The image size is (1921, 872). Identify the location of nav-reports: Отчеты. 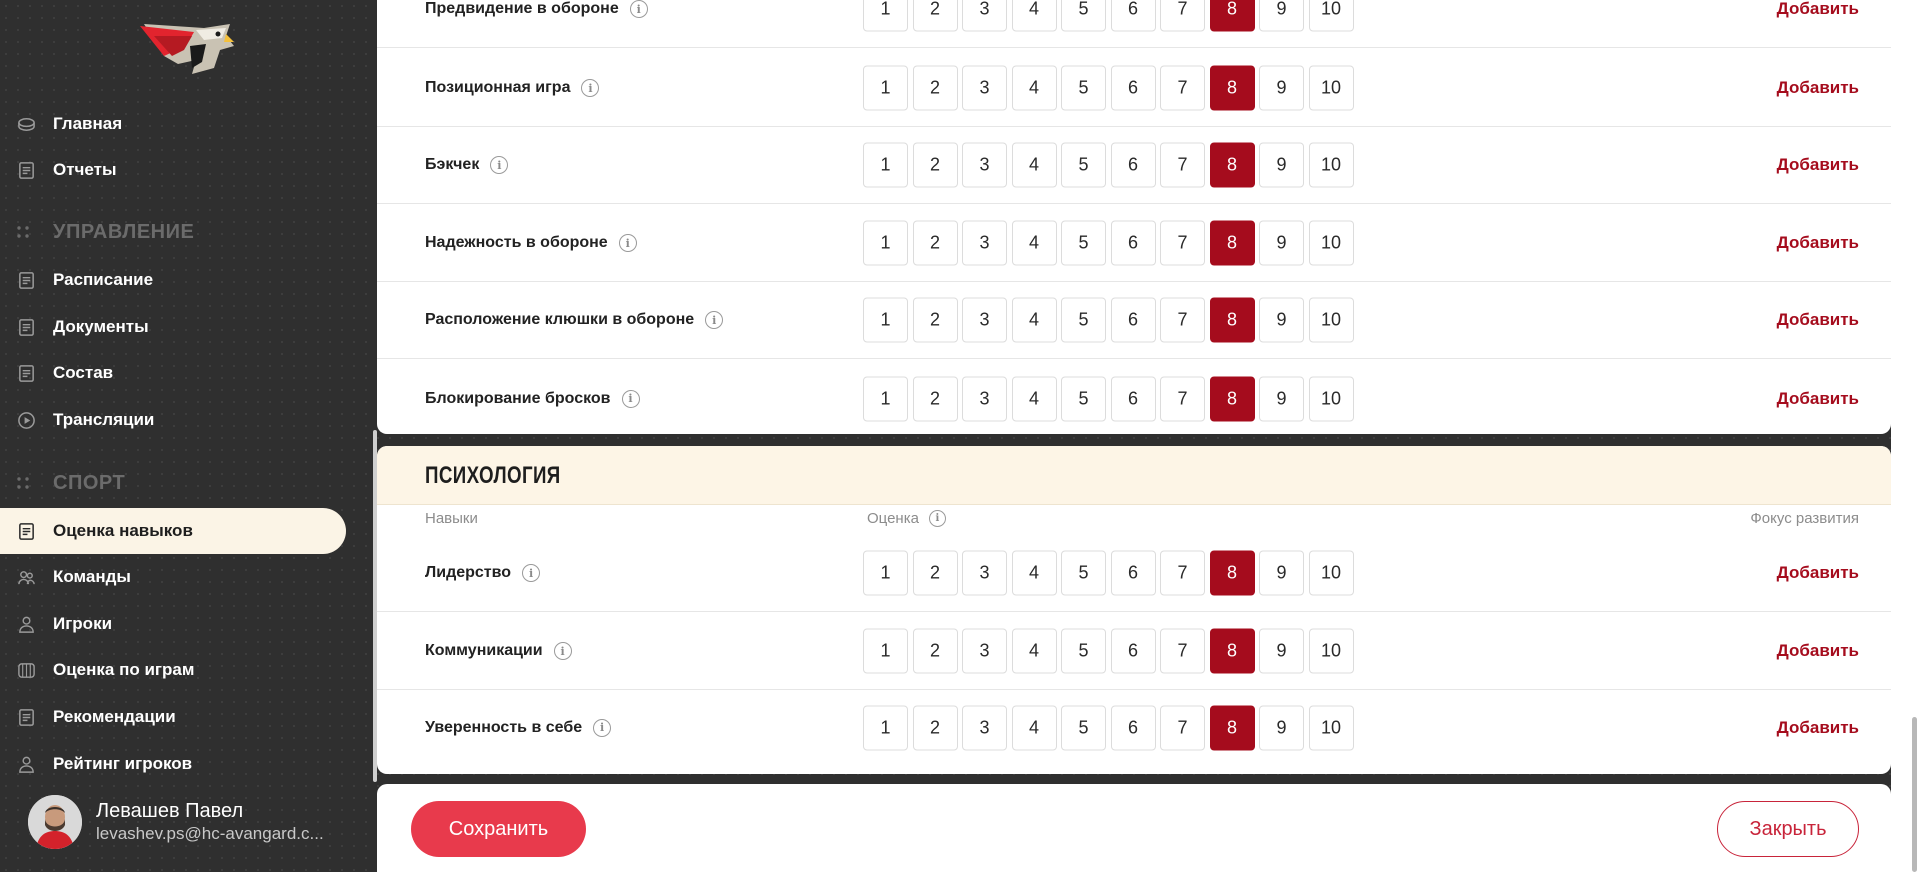
(173, 170).